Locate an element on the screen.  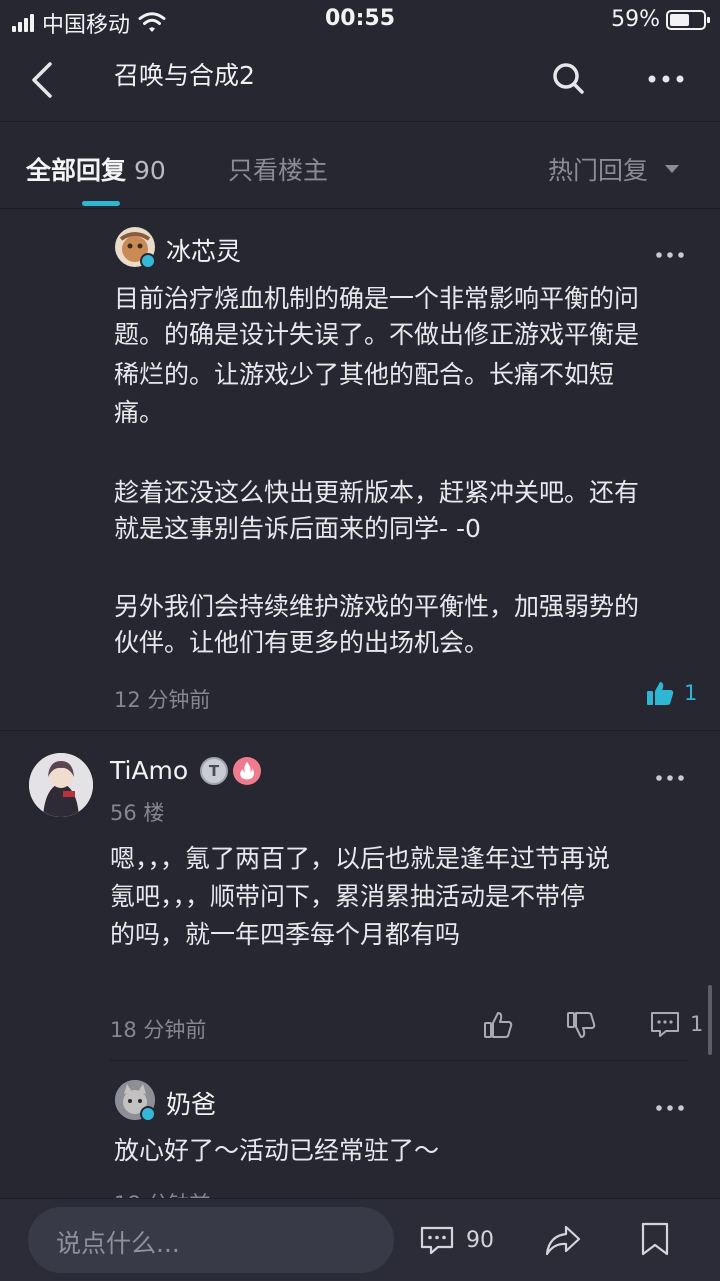
back-icon is located at coordinates (42, 80).